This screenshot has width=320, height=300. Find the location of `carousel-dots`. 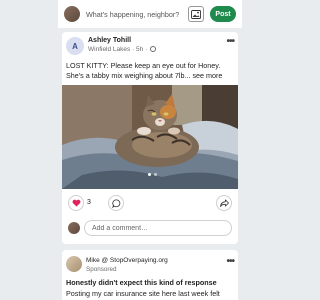

carousel-dots is located at coordinates (152, 174).